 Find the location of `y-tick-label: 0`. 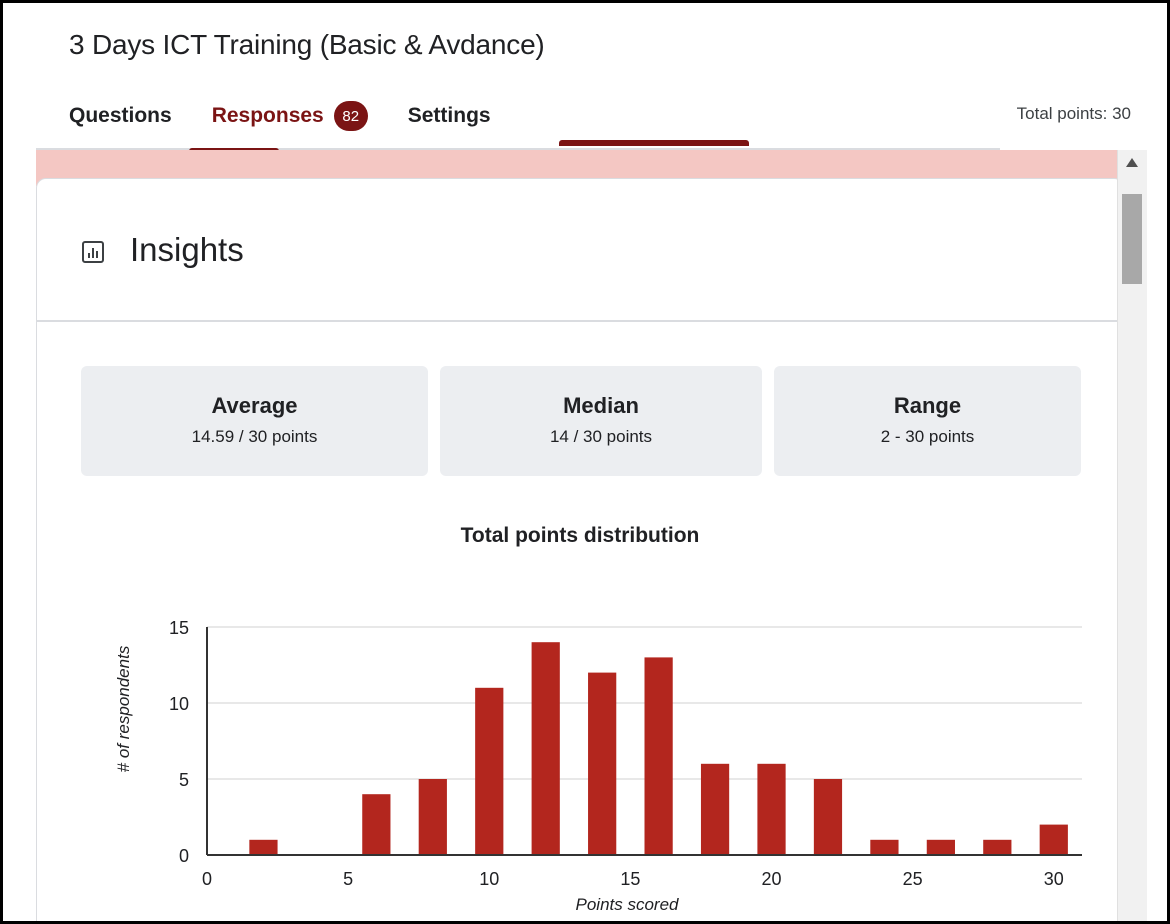

y-tick-label: 0 is located at coordinates (184, 856).